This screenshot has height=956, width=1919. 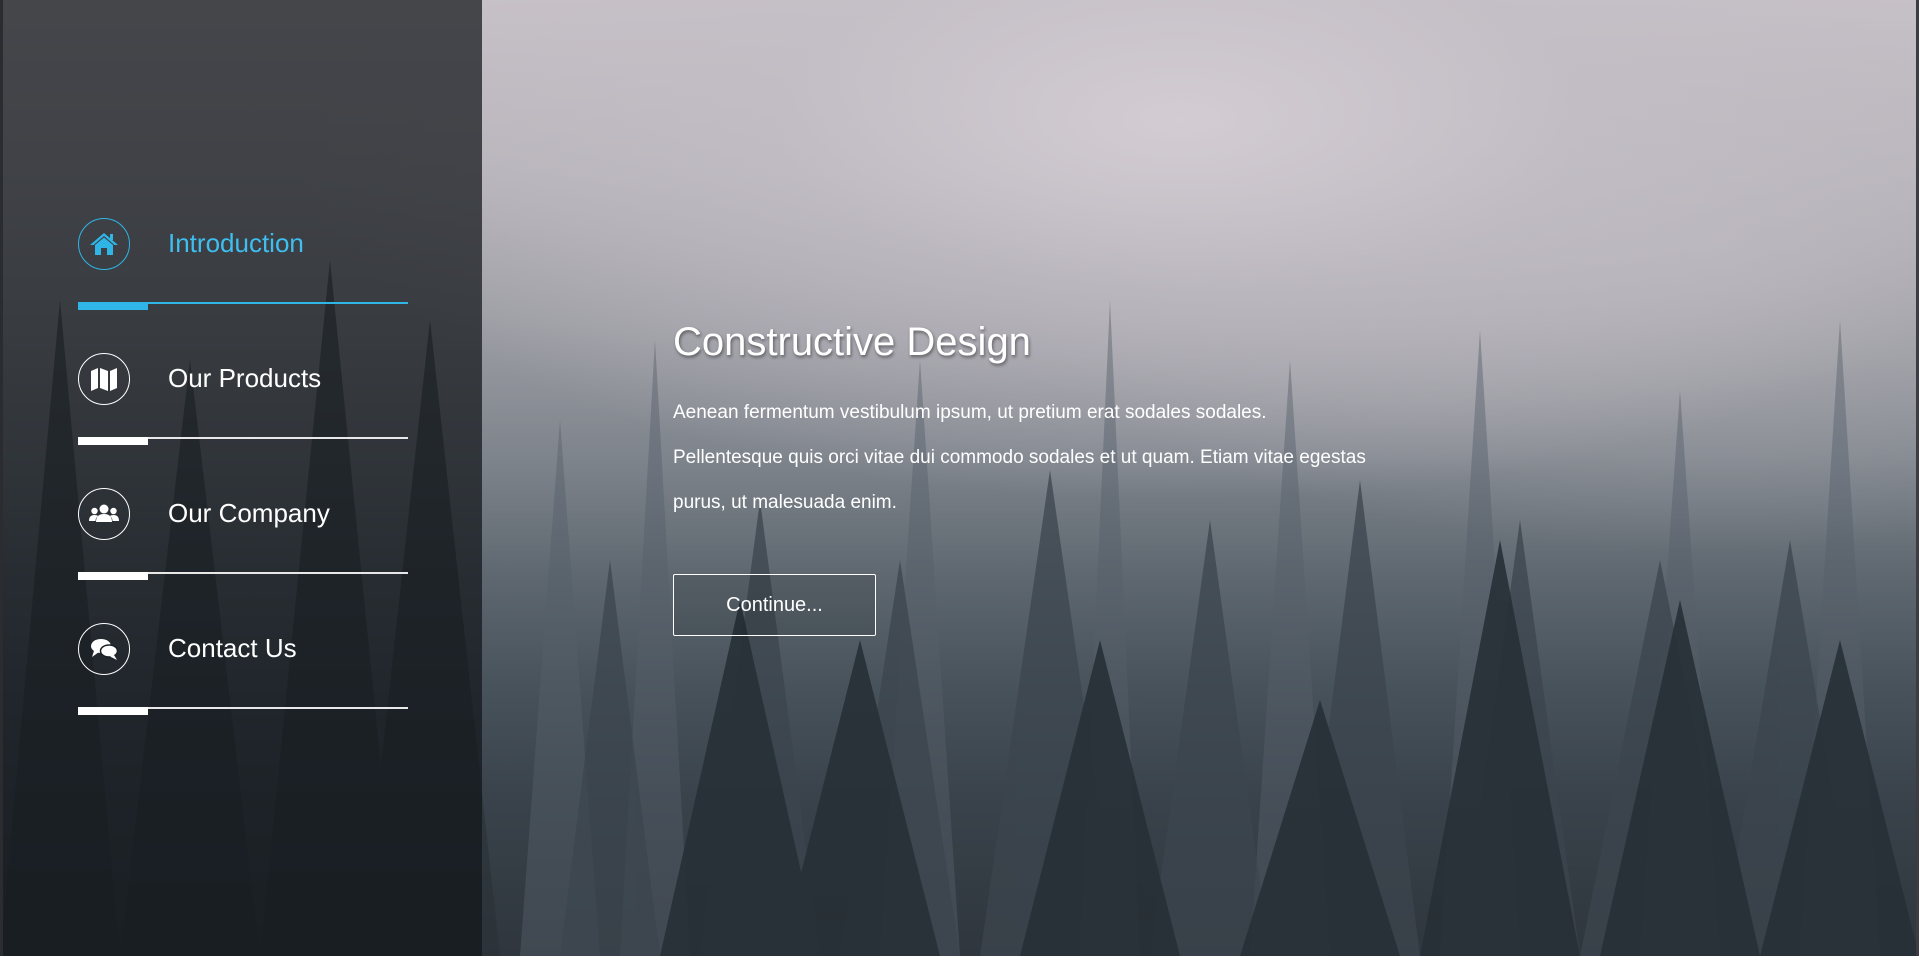 What do you see at coordinates (113, 306) in the screenshot?
I see `active-indicator` at bounding box center [113, 306].